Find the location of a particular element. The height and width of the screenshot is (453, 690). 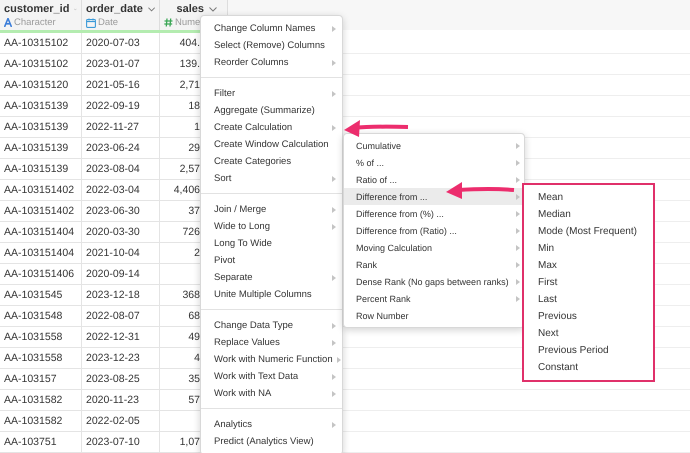

table-cell: 2020-03-30 is located at coordinates (113, 232).